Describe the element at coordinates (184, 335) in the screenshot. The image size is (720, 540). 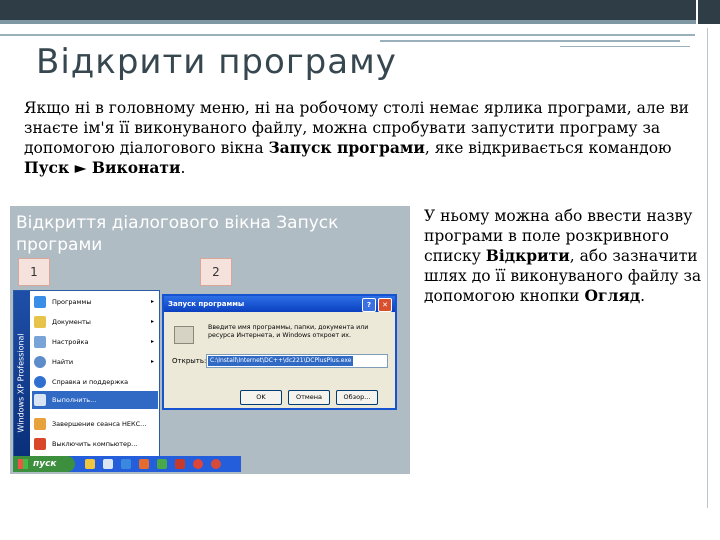
I see `run-program-icon` at that location.